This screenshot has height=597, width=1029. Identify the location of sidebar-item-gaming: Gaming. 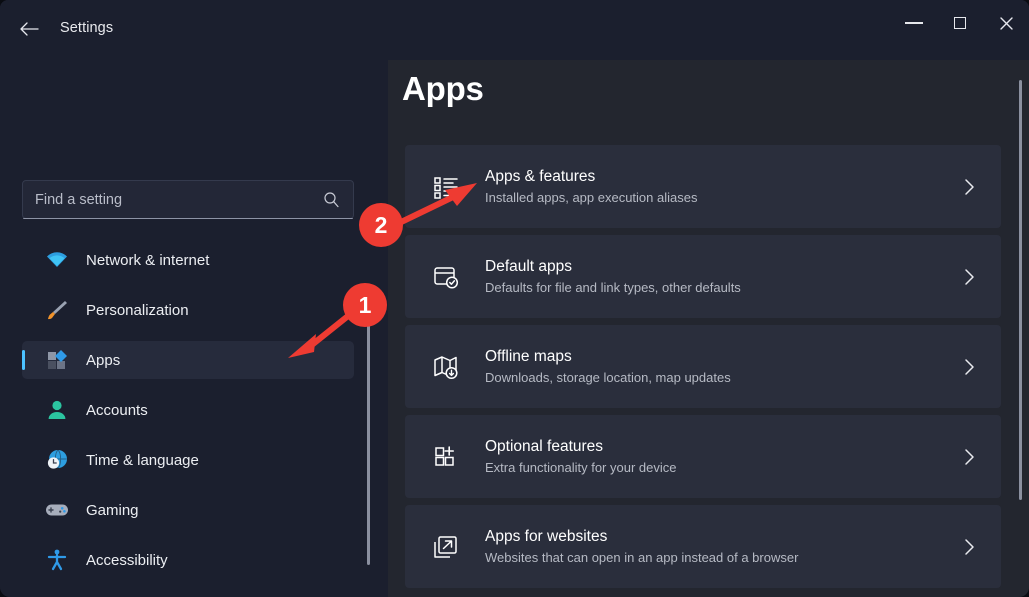
(188, 510).